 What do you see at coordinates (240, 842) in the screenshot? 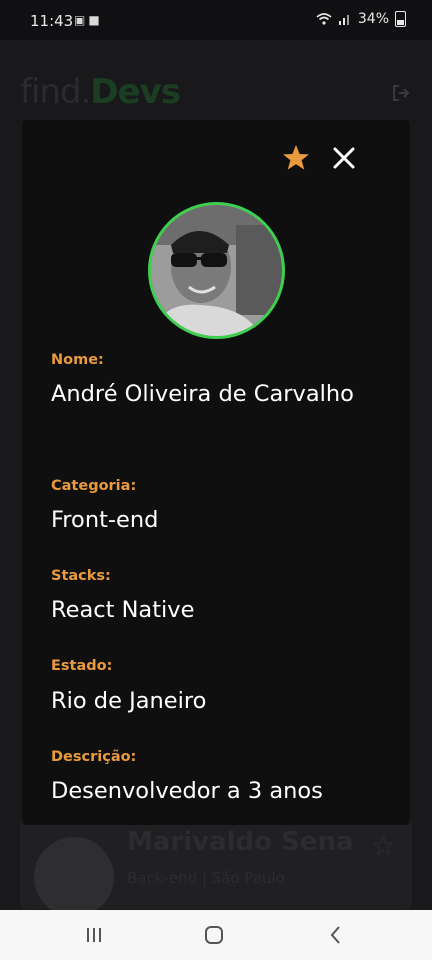
I see `developer-name: Marivaldo Sena` at bounding box center [240, 842].